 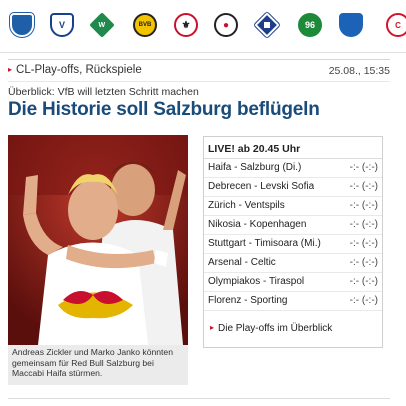 I want to click on fixture-row: Nikosia - Kopenhagen -:- (-:-), so click(x=293, y=225).